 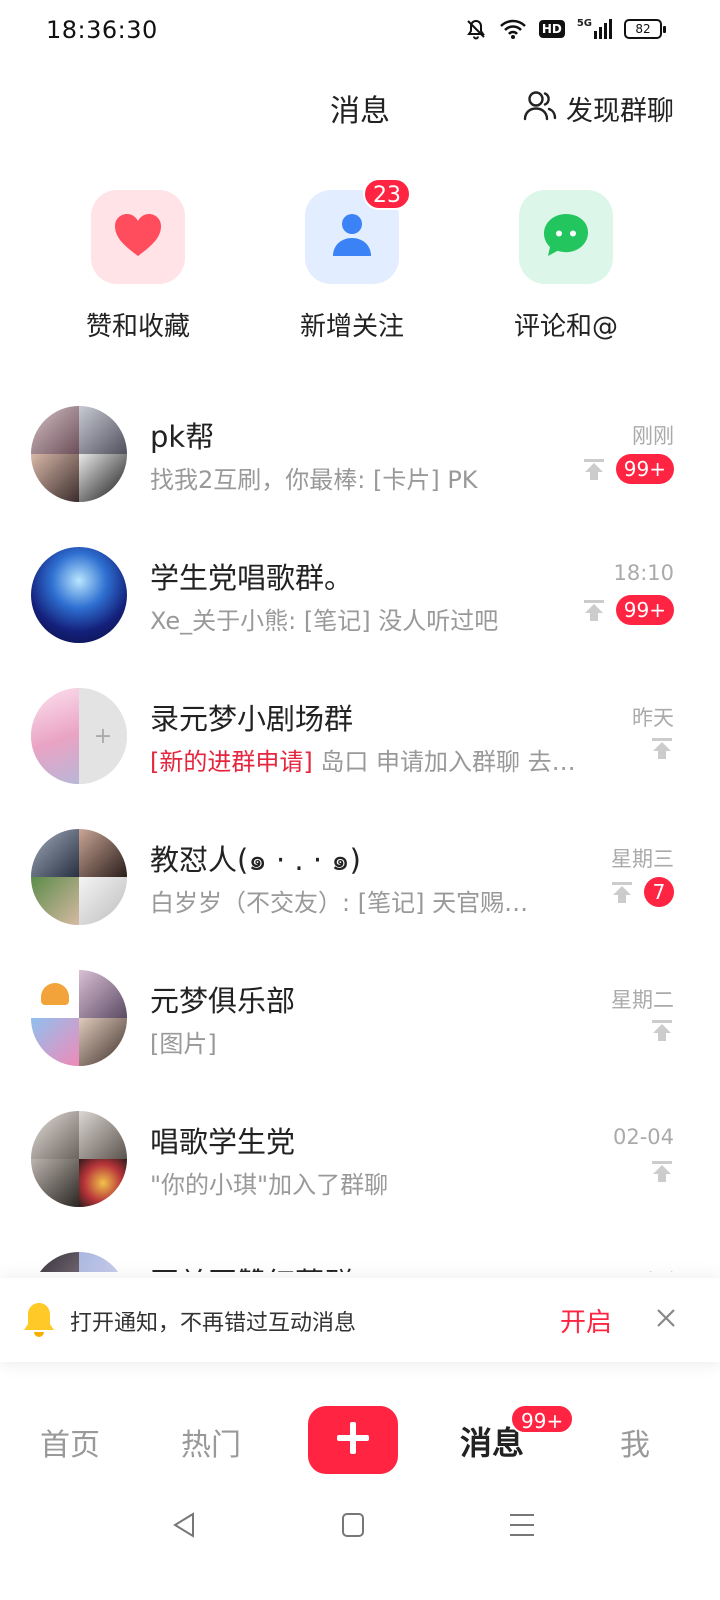 What do you see at coordinates (360, 593) in the screenshot?
I see `conversation-item: 学生党唱歌群。 Xe_关于小熊: [笔记] 没人听过吧 18:10 99+` at bounding box center [360, 593].